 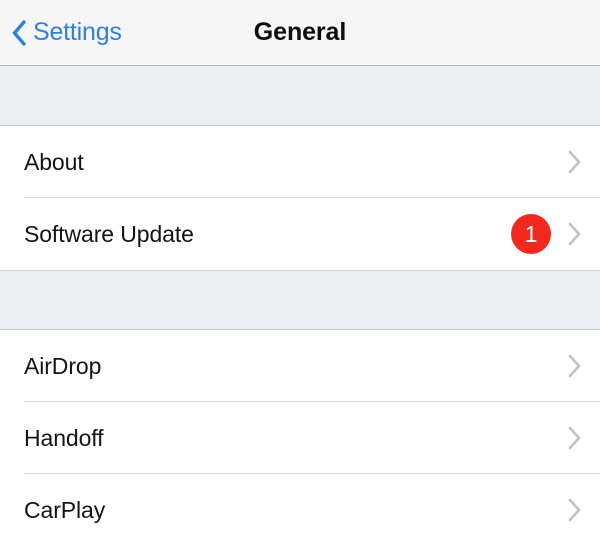 What do you see at coordinates (300, 438) in the screenshot?
I see `settings-row-handoff: Handoff` at bounding box center [300, 438].